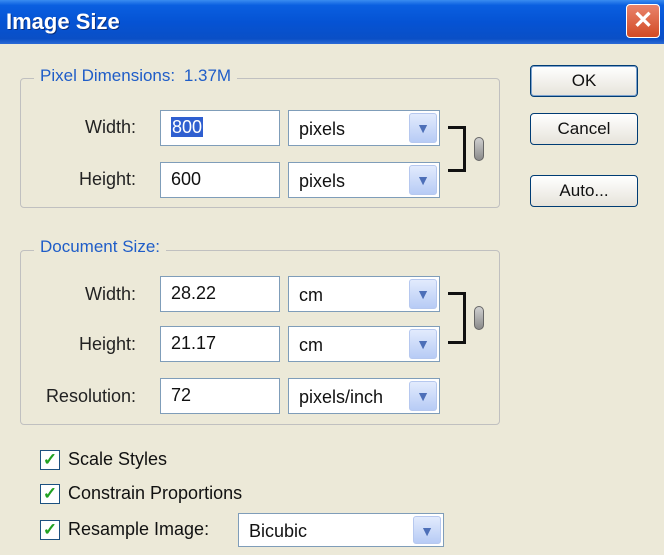  I want to click on document-size-label: Document Size:, so click(100, 246).